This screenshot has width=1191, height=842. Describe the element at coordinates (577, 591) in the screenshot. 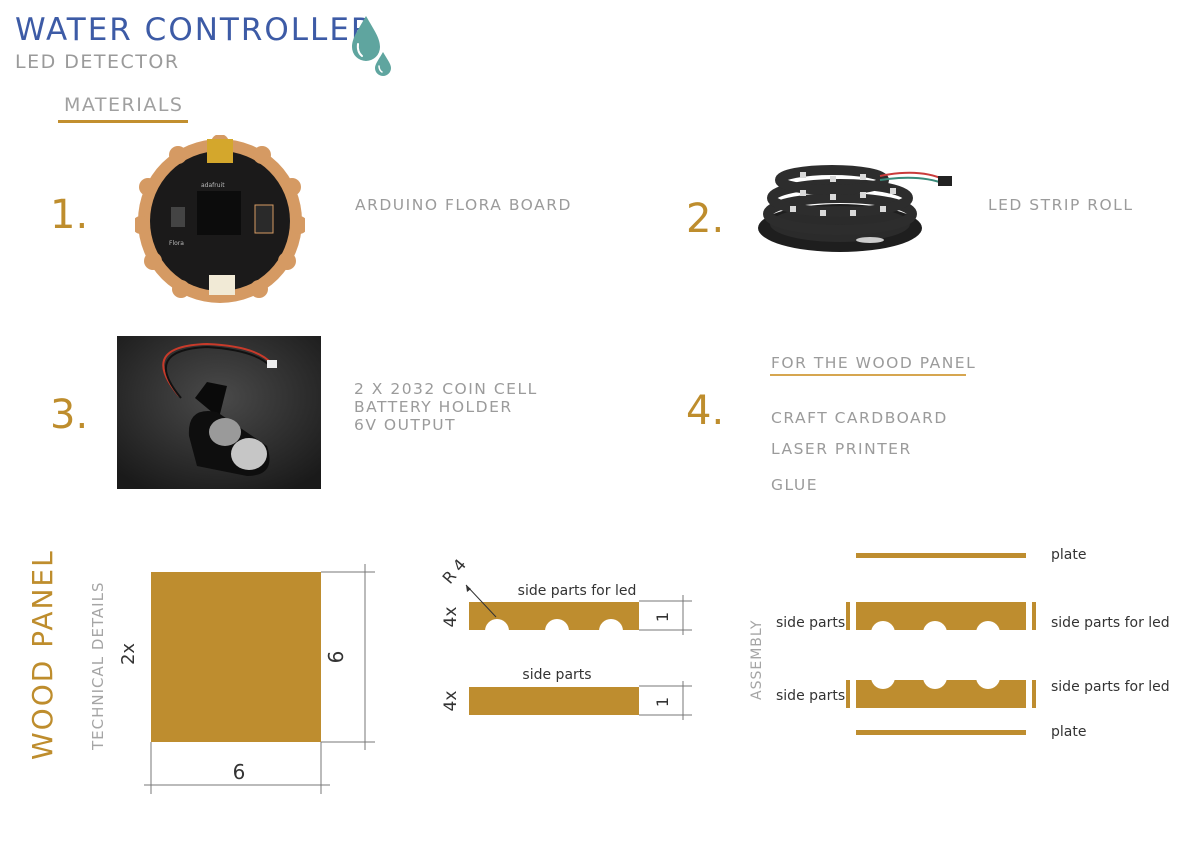

I see `led-side-part-label: side parts for led` at that location.